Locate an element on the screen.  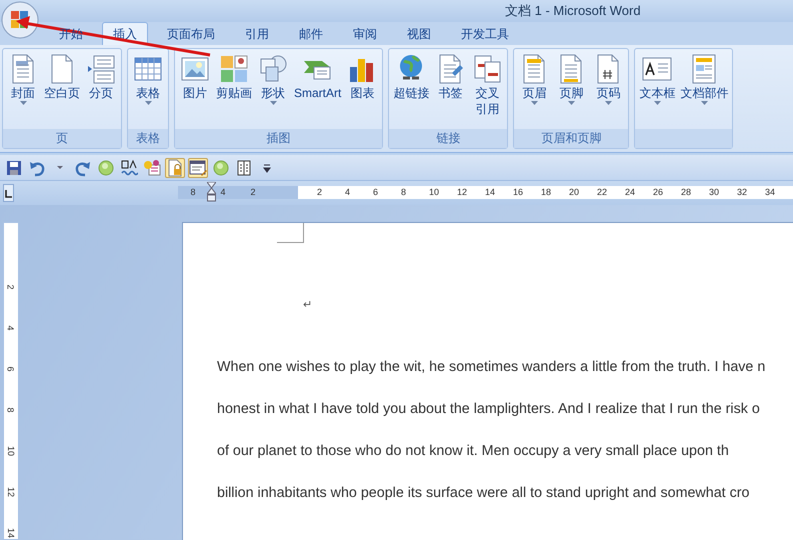
group-label: 表格 is located at coordinates (148, 138).